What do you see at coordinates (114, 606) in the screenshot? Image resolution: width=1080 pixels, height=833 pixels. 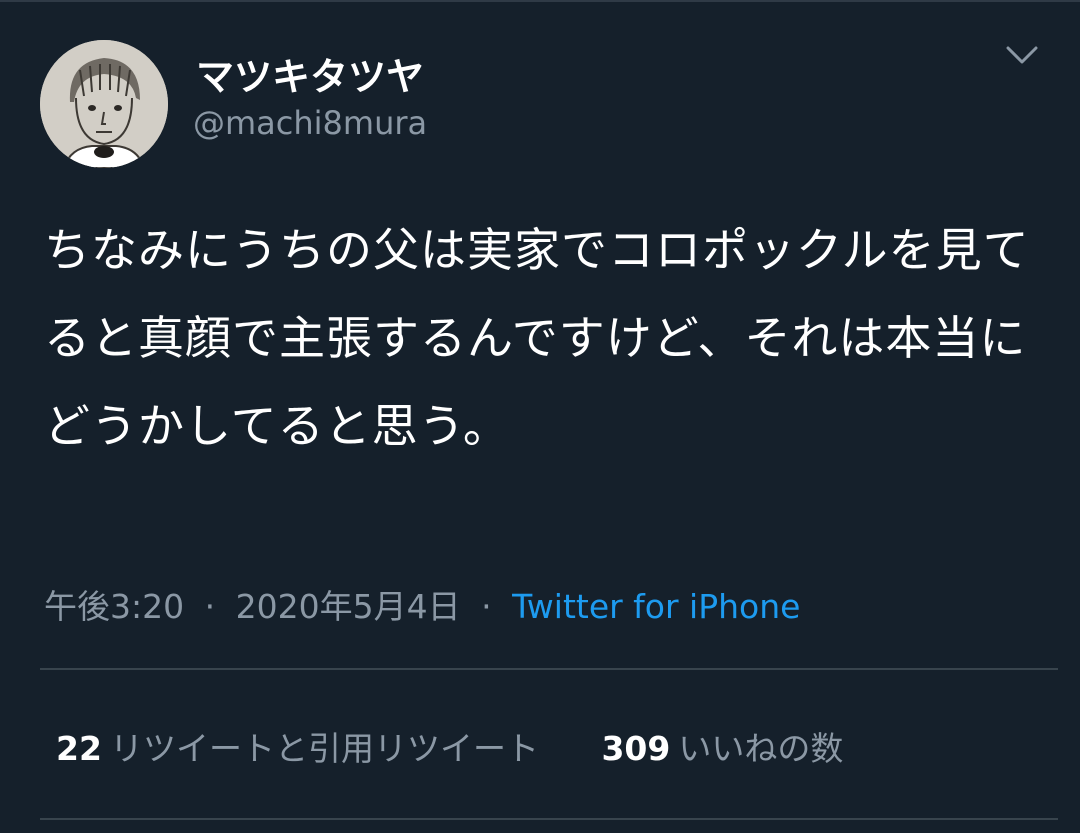 I see `tweet-time: 午後3:20` at bounding box center [114, 606].